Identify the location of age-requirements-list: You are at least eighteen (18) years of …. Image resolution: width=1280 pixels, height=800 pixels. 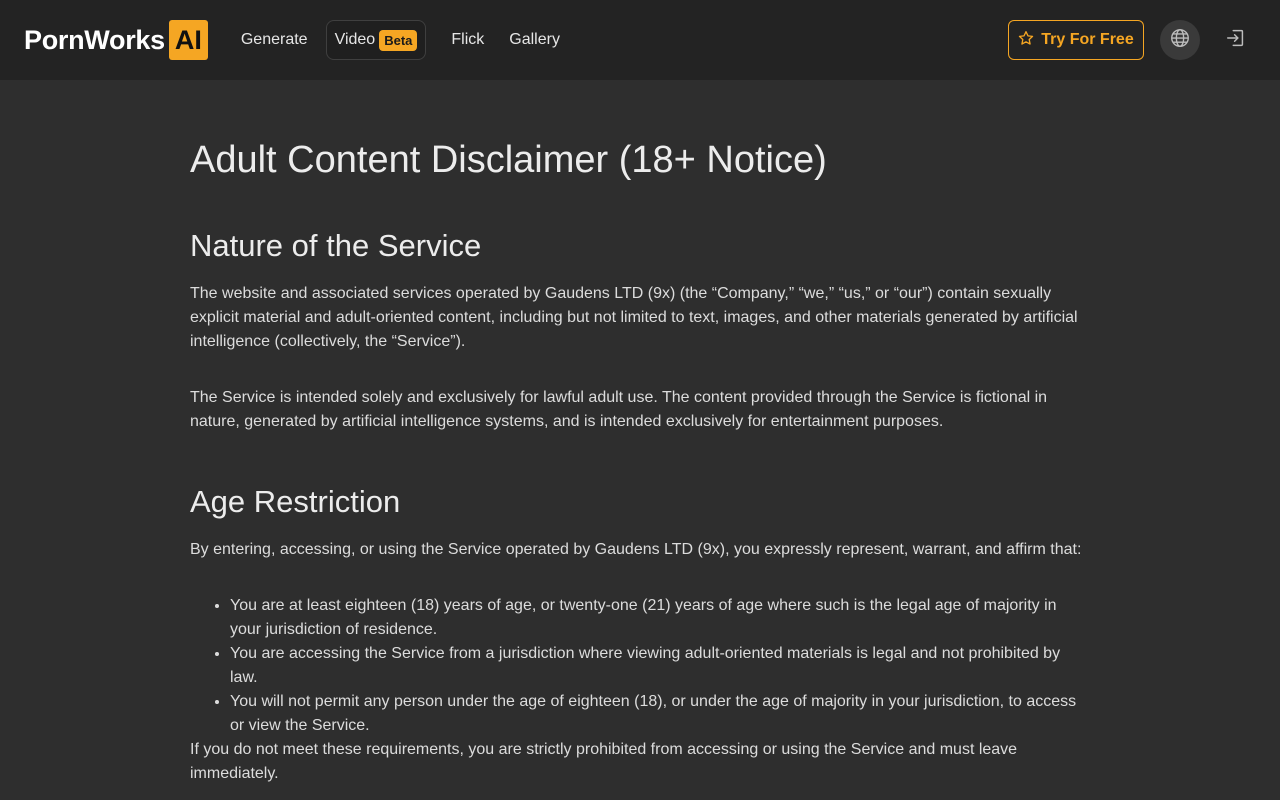
(640, 666).